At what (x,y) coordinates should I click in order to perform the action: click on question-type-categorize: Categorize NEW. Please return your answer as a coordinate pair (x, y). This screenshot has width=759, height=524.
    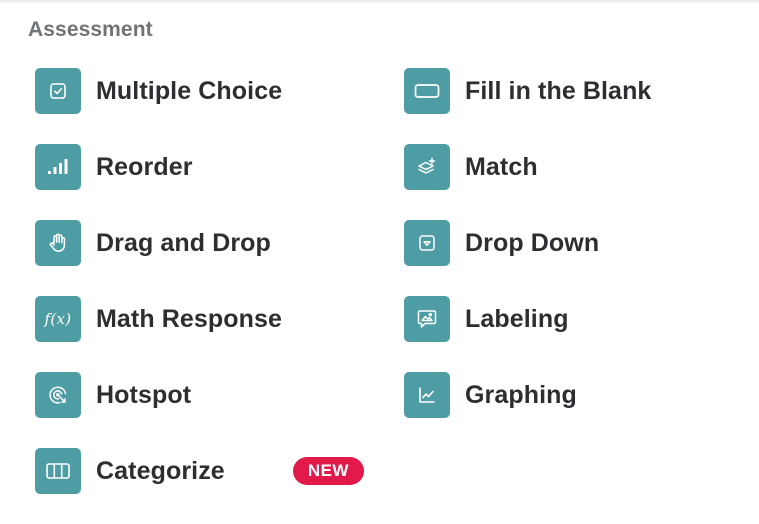
    Looking at the image, I should click on (199, 471).